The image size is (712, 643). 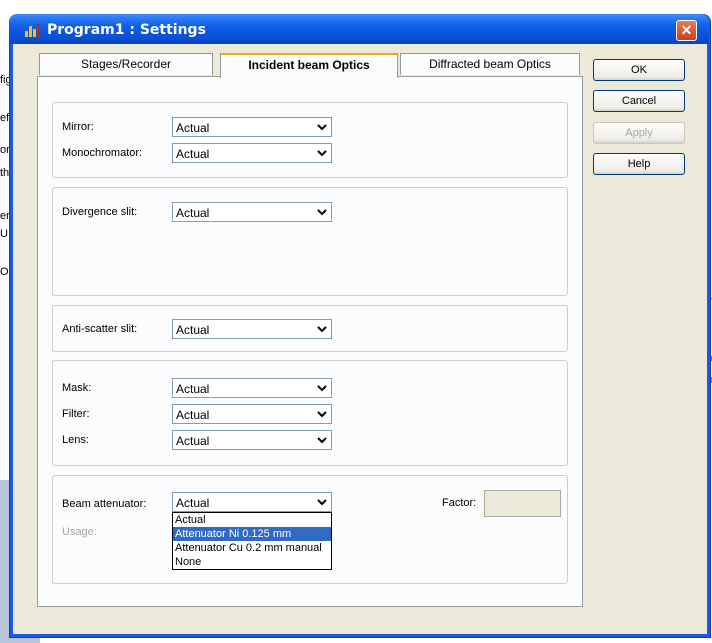 What do you see at coordinates (252, 534) in the screenshot?
I see `dropdown-option-selected: Attenuator Ni 0.125 mm` at bounding box center [252, 534].